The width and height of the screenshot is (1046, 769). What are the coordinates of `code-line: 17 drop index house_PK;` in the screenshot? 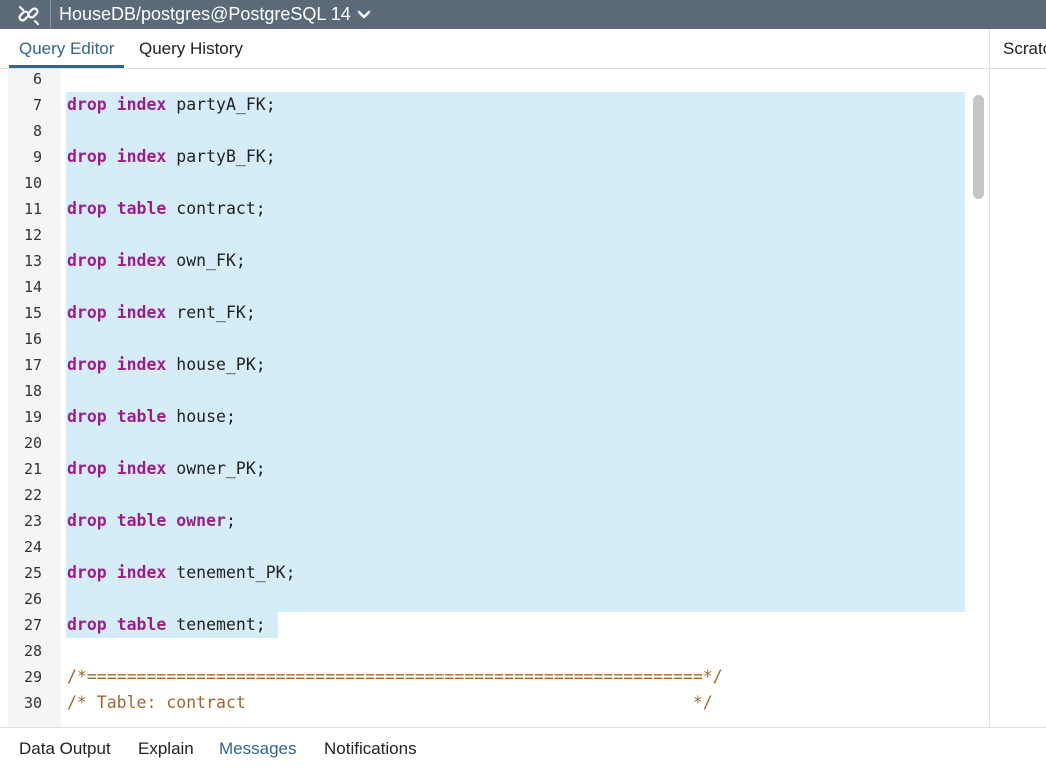 It's located at (488, 365).